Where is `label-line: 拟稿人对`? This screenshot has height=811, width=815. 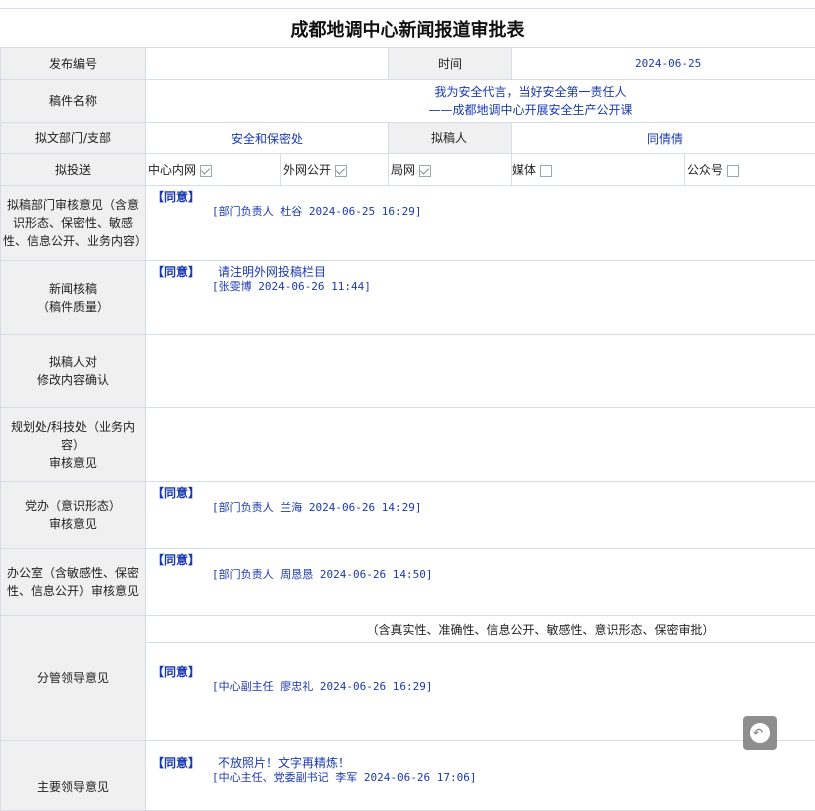 label-line: 拟稿人对 is located at coordinates (73, 362).